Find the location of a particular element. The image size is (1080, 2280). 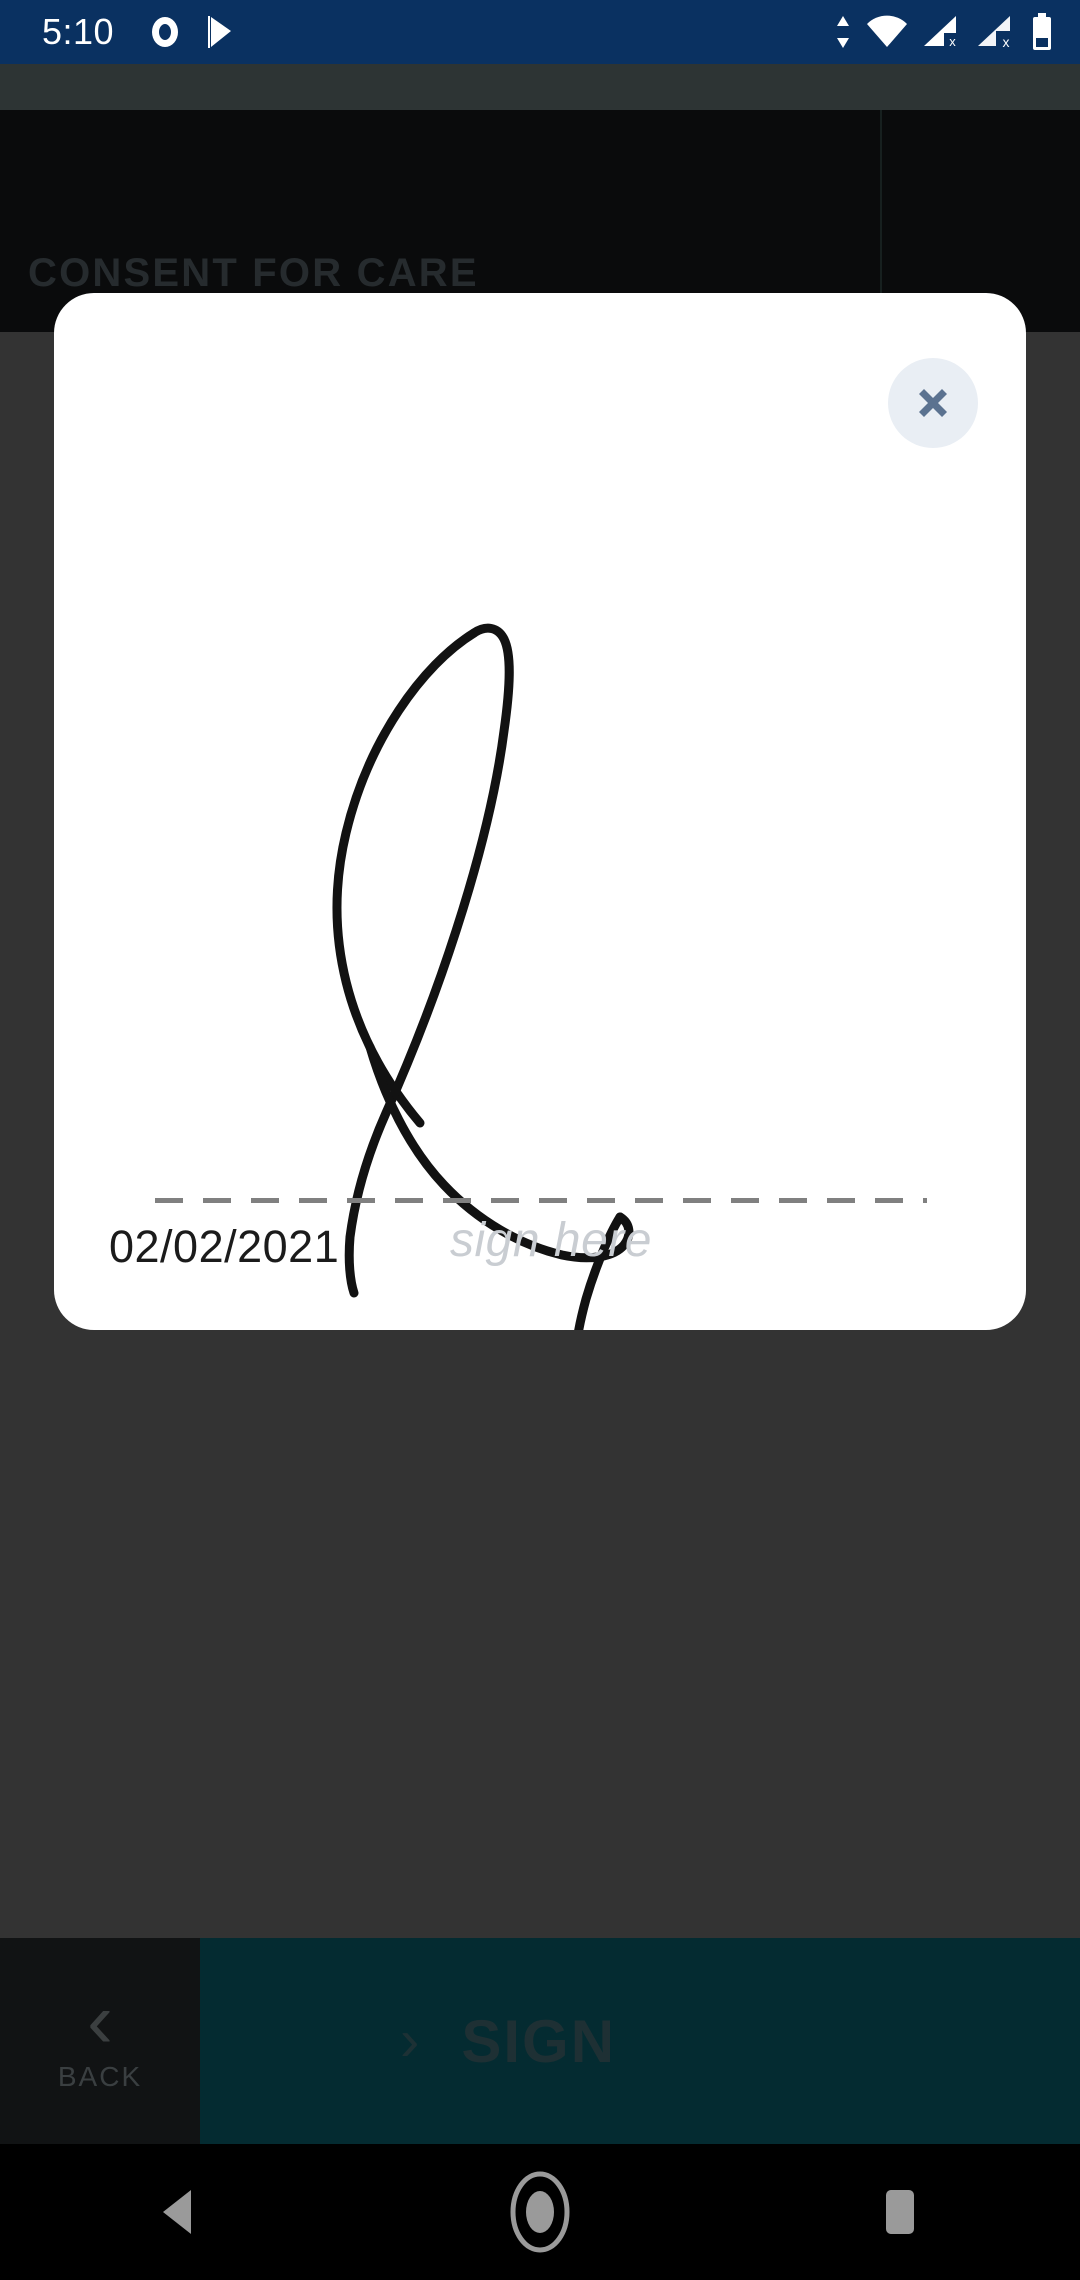

signature-dashed-line is located at coordinates (541, 1200).